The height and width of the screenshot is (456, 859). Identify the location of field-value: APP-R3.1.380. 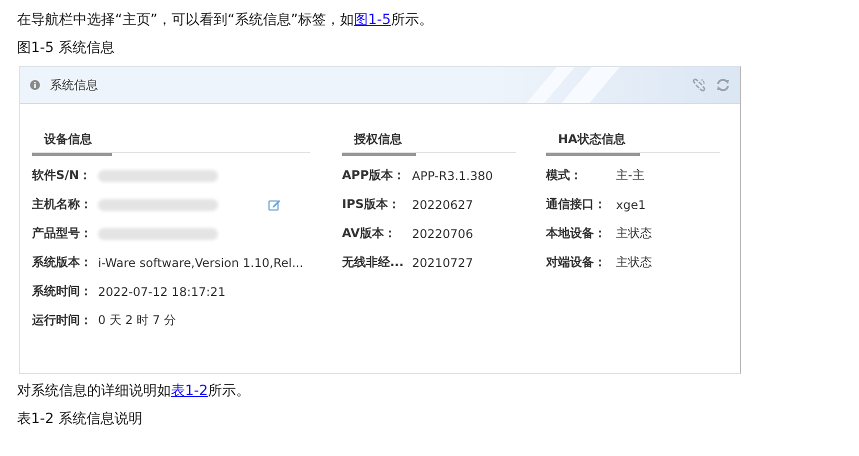
(452, 175).